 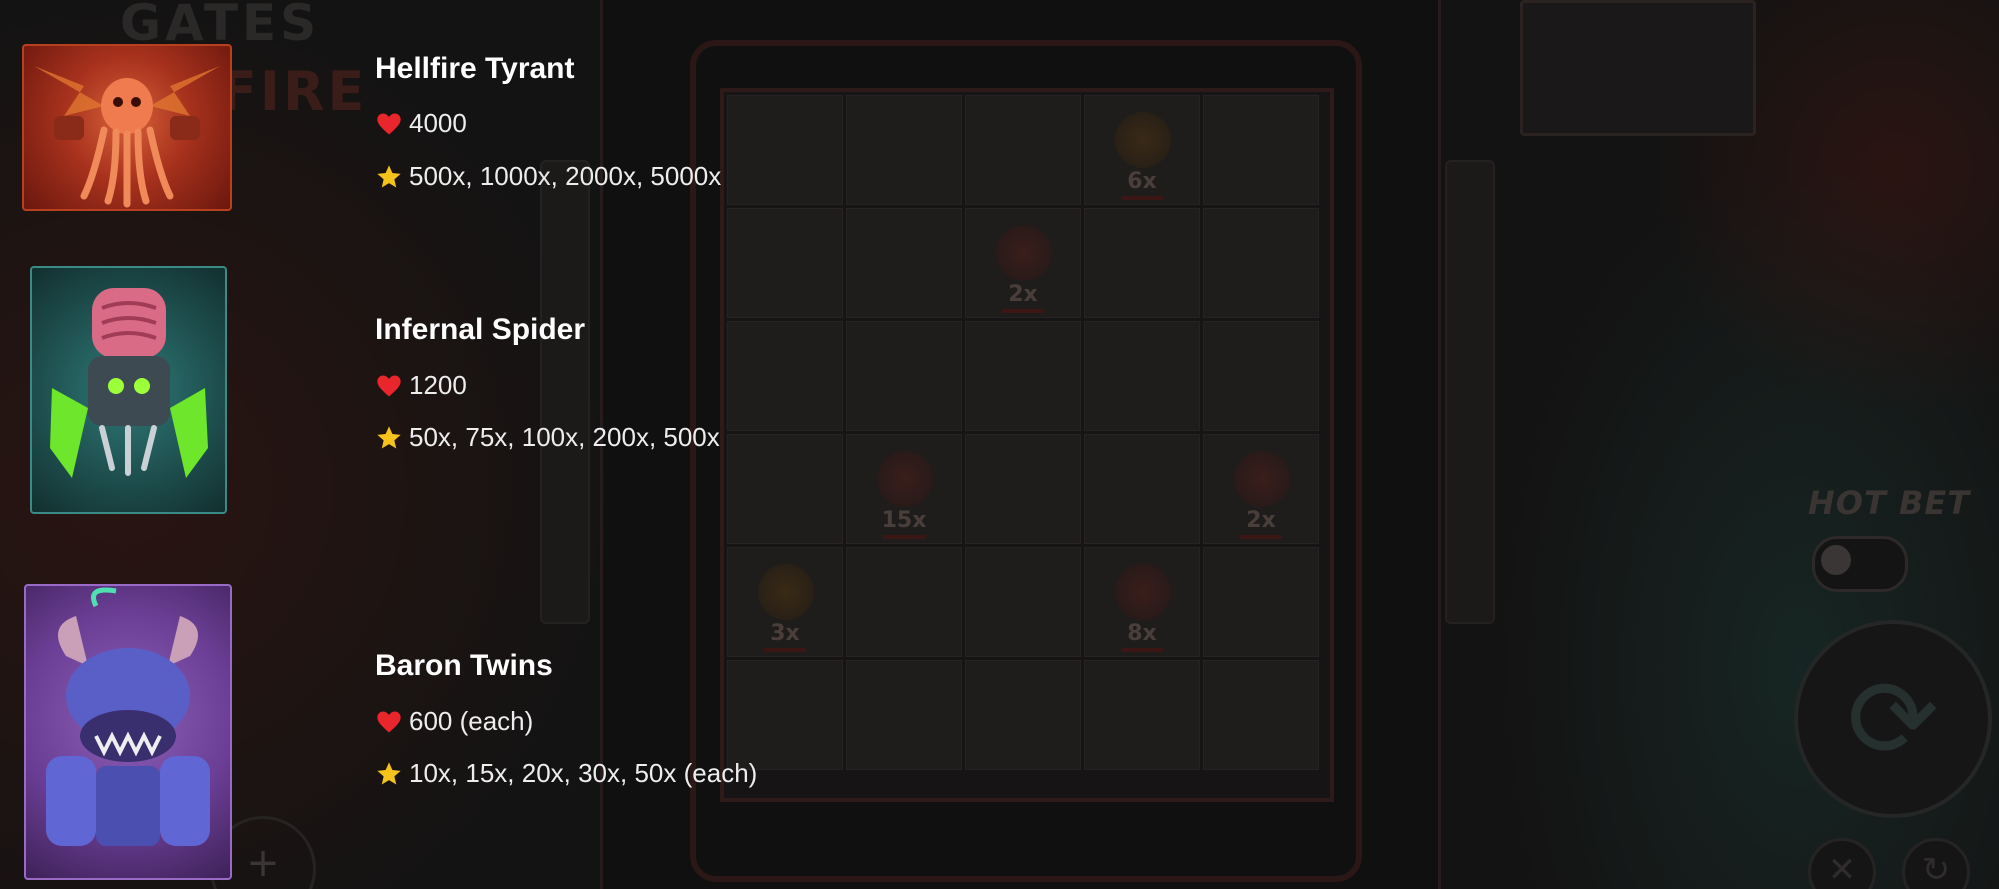 I want to click on health-value: 4000, so click(x=438, y=123).